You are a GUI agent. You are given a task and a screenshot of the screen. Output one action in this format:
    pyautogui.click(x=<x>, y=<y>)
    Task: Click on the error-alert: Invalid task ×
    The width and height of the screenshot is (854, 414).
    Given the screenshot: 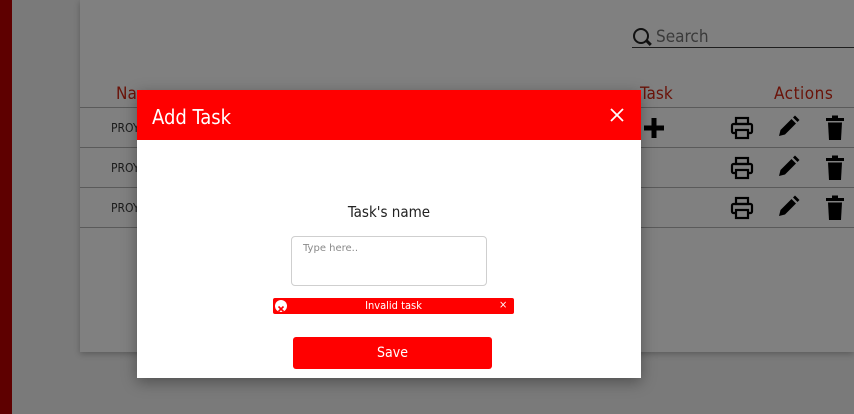 What is the action you would take?
    pyautogui.click(x=393, y=306)
    